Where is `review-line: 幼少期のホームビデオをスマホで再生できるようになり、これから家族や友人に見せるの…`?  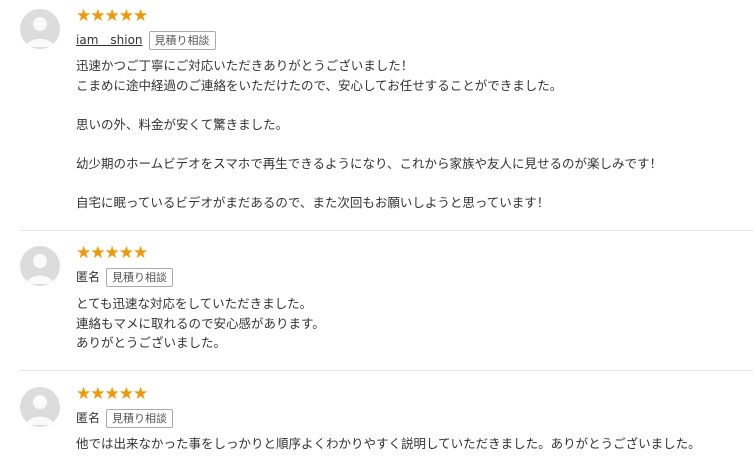
review-line: 幼少期のホームビデオをスマホで再生できるようになり、これから家族や友人に見せるの… is located at coordinates (369, 163).